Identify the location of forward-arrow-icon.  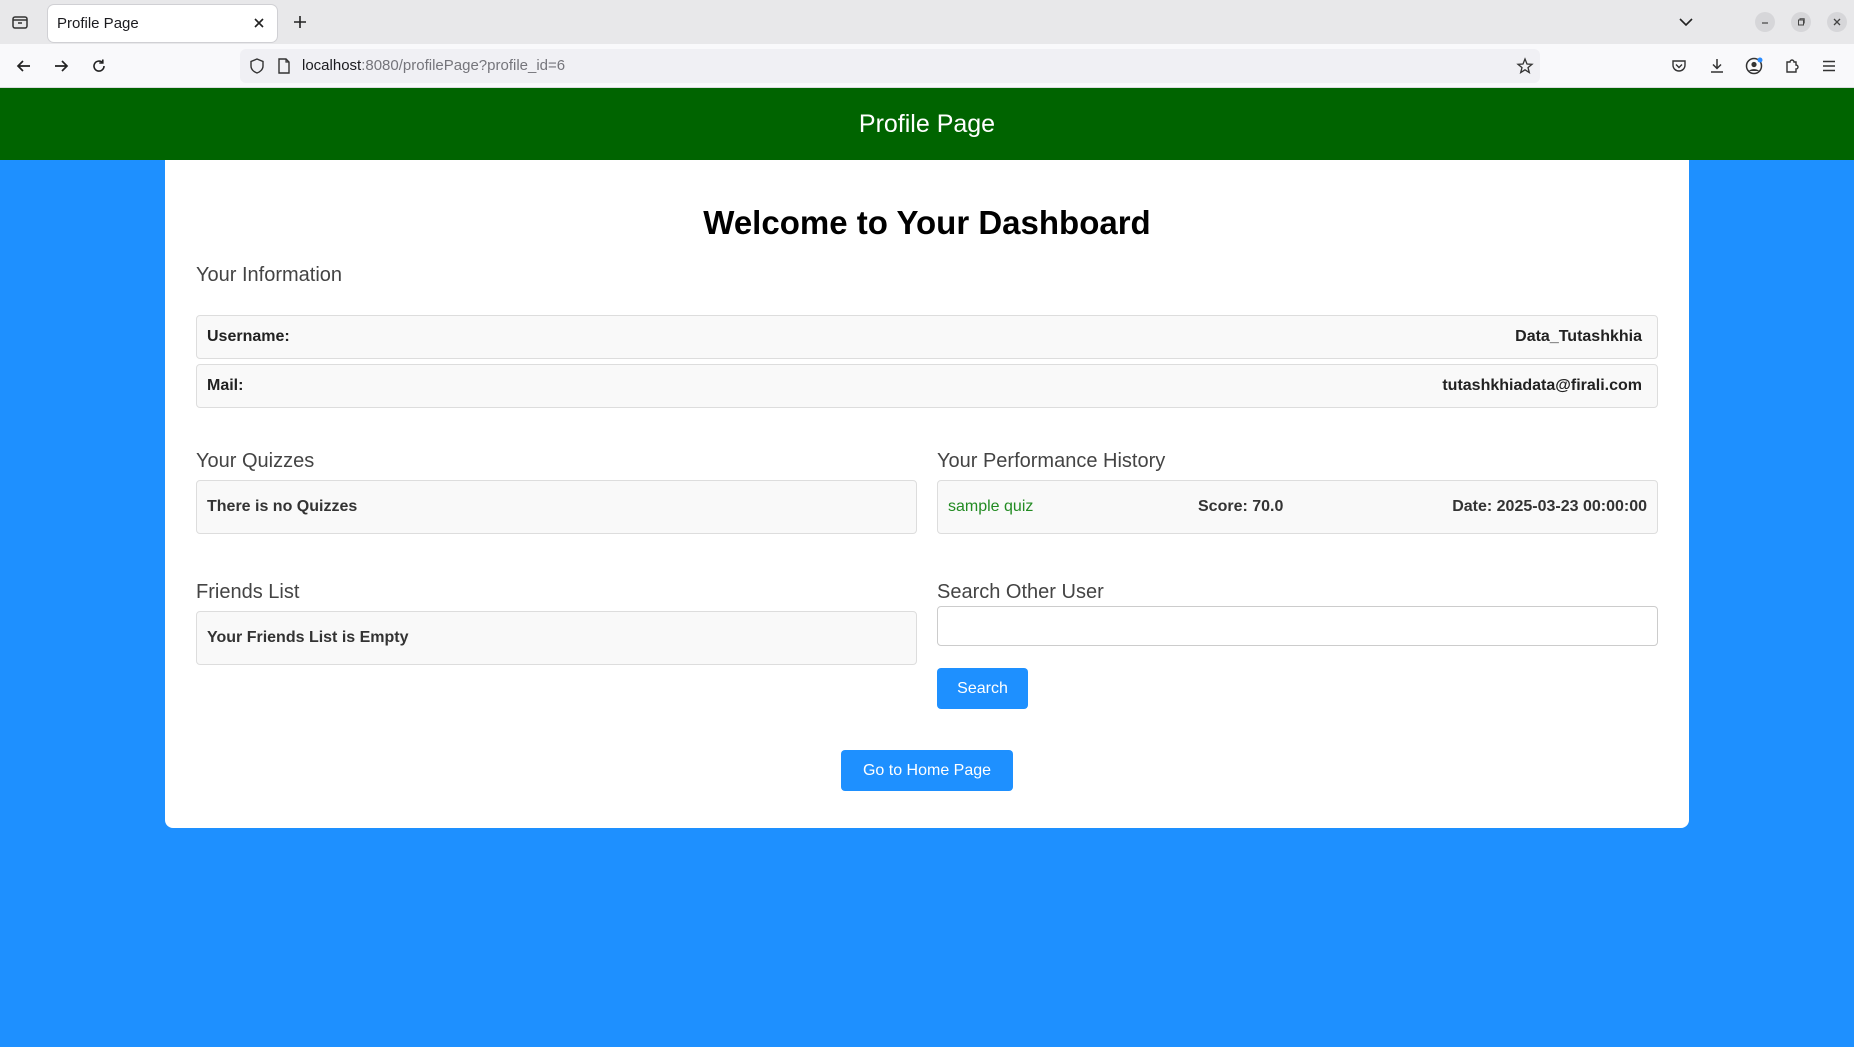
(61, 66).